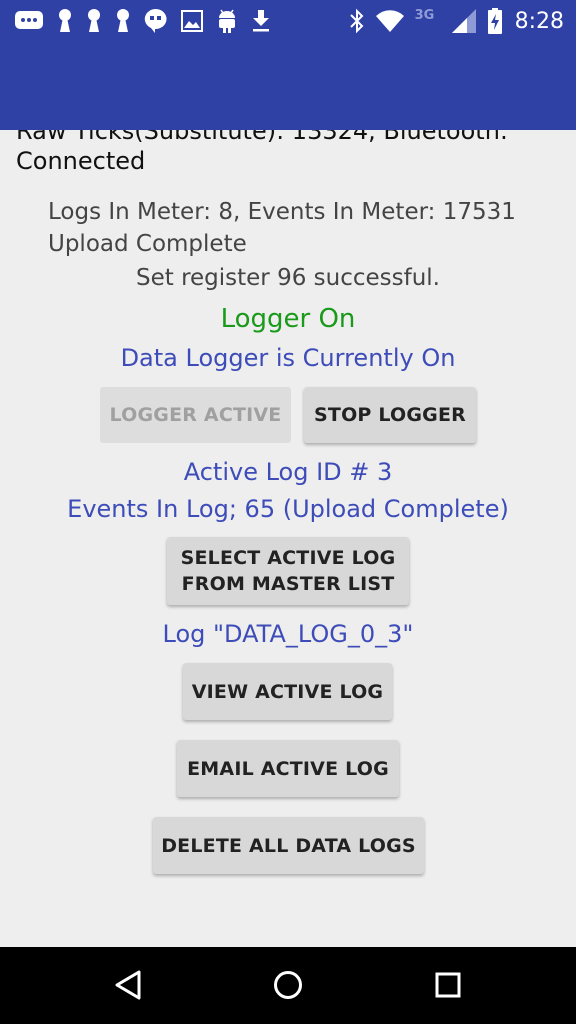  What do you see at coordinates (390, 21) in the screenshot?
I see `wifi-icon` at bounding box center [390, 21].